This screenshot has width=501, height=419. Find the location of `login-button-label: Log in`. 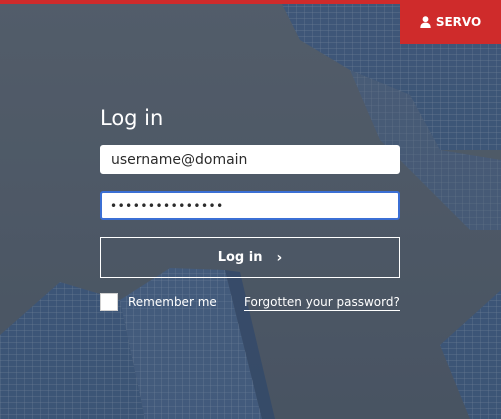

login-button-label: Log in is located at coordinates (240, 257).